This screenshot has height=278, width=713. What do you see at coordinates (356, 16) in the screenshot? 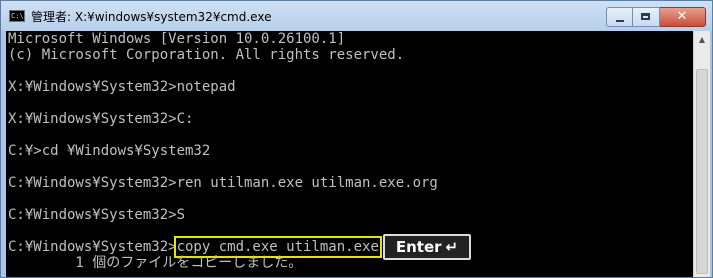
I see `title-bar: C:\ 管理者: X:¥windows¥system32¥cmd.exe ✕` at bounding box center [356, 16].